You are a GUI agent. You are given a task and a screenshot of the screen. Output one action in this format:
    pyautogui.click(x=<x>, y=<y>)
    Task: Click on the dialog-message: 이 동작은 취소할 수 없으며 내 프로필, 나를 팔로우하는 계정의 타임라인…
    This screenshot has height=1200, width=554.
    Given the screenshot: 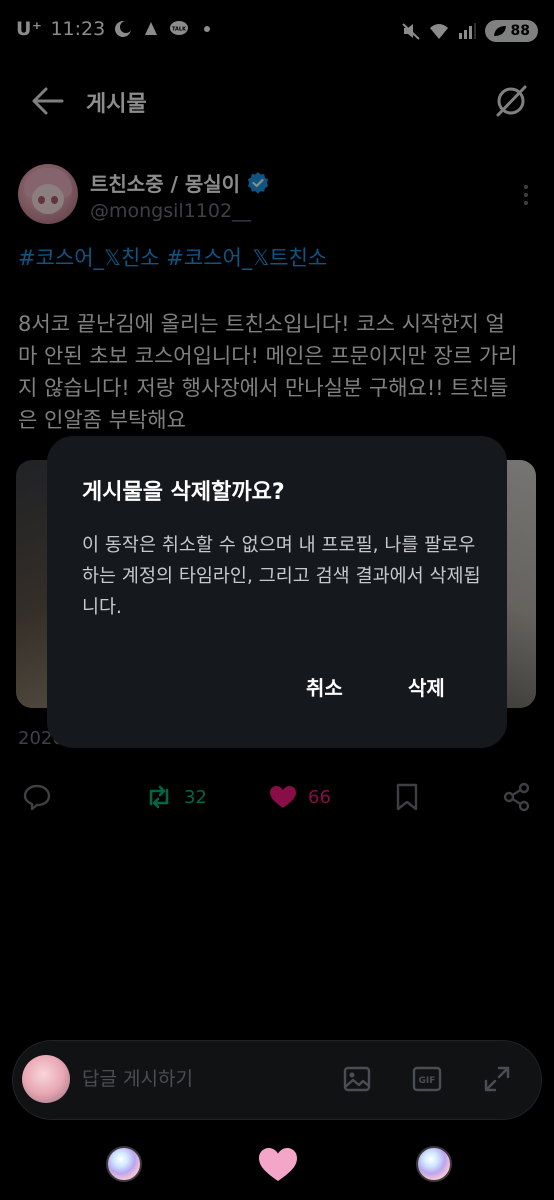 What is the action you would take?
    pyautogui.click(x=281, y=576)
    